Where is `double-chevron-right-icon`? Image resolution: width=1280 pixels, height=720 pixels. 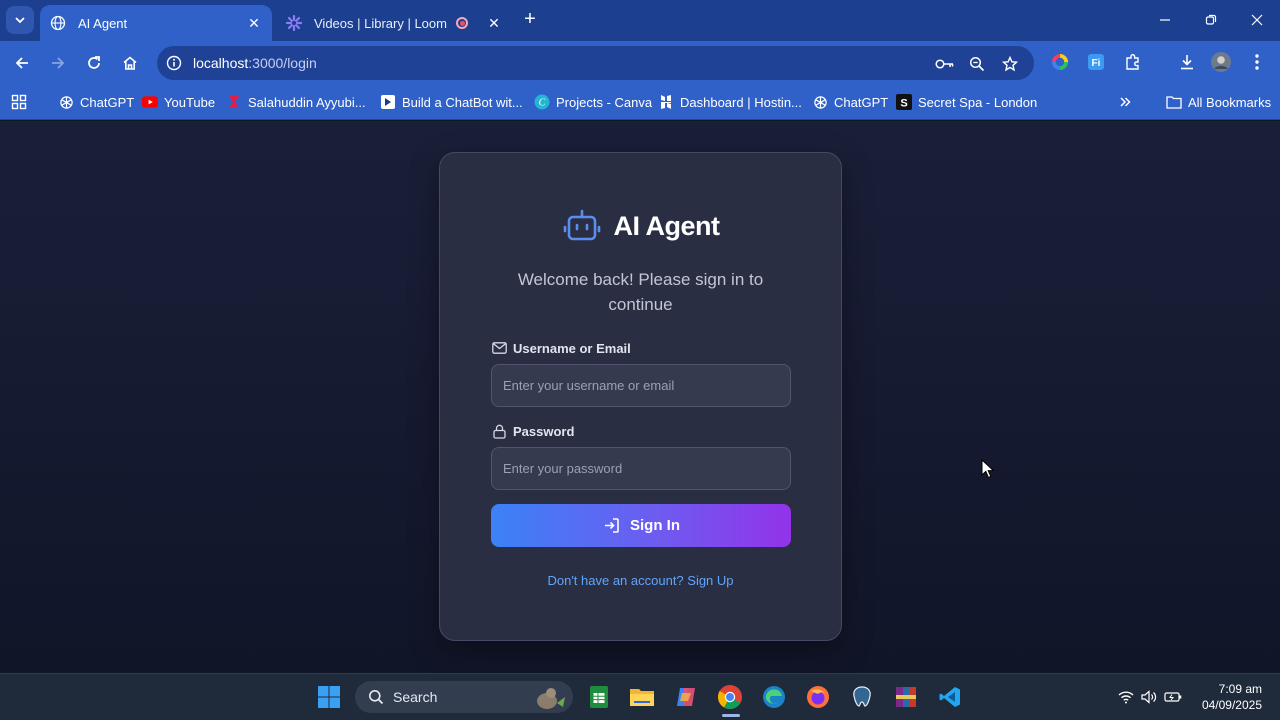
double-chevron-right-icon is located at coordinates (1125, 102).